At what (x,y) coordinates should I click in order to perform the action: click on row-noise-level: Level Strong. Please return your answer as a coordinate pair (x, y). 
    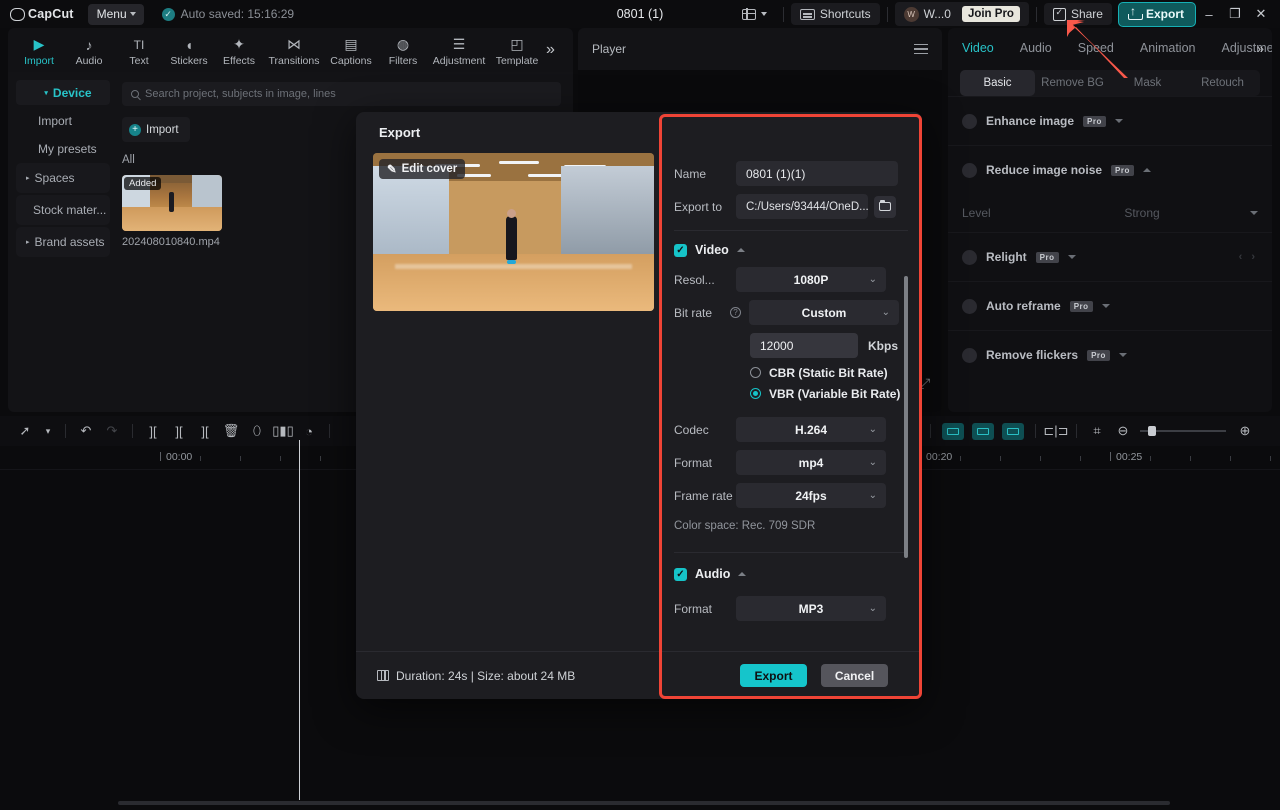
    Looking at the image, I should click on (1110, 213).